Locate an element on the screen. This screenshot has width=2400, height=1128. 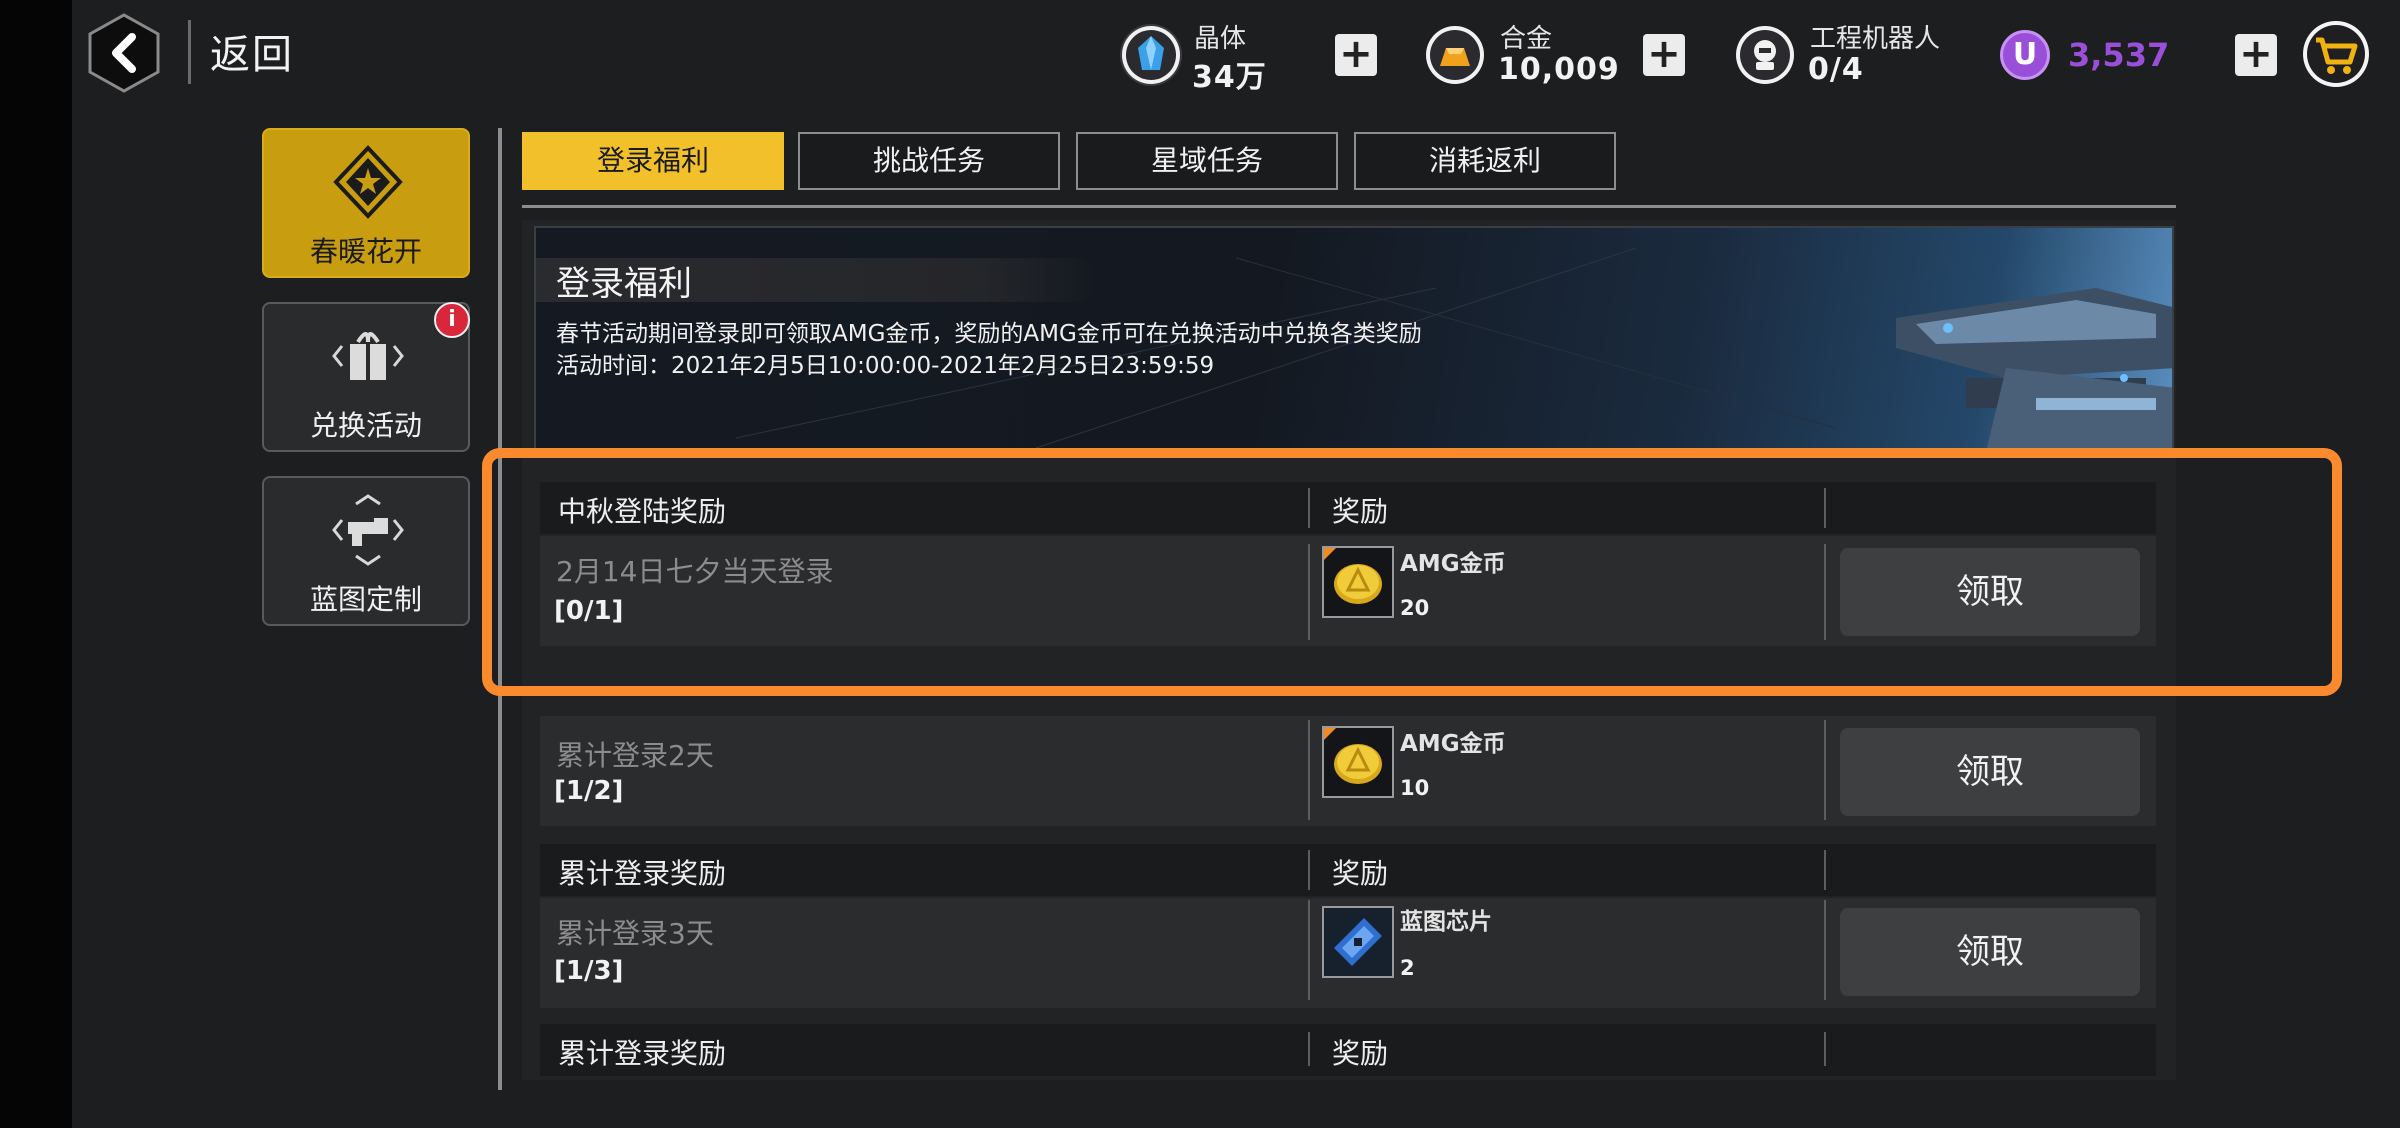
tab-spend-rebate: 消耗返利 is located at coordinates (1485, 161).